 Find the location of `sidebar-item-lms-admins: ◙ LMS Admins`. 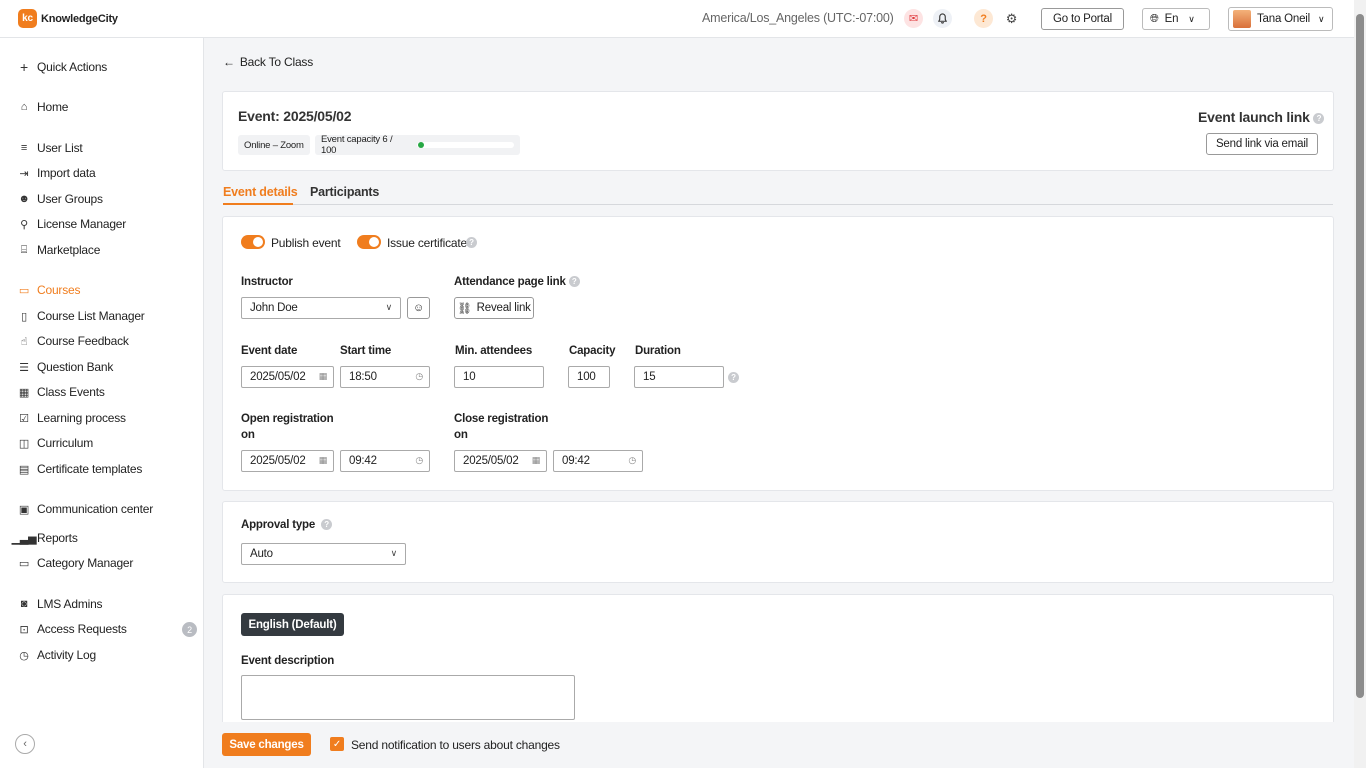

sidebar-item-lms-admins: ◙ LMS Admins is located at coordinates (60, 604).